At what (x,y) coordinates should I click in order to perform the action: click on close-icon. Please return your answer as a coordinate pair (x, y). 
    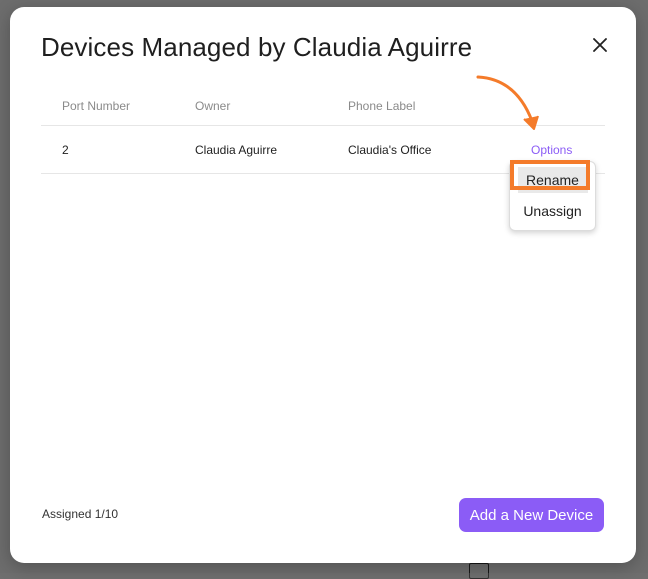
    Looking at the image, I should click on (600, 45).